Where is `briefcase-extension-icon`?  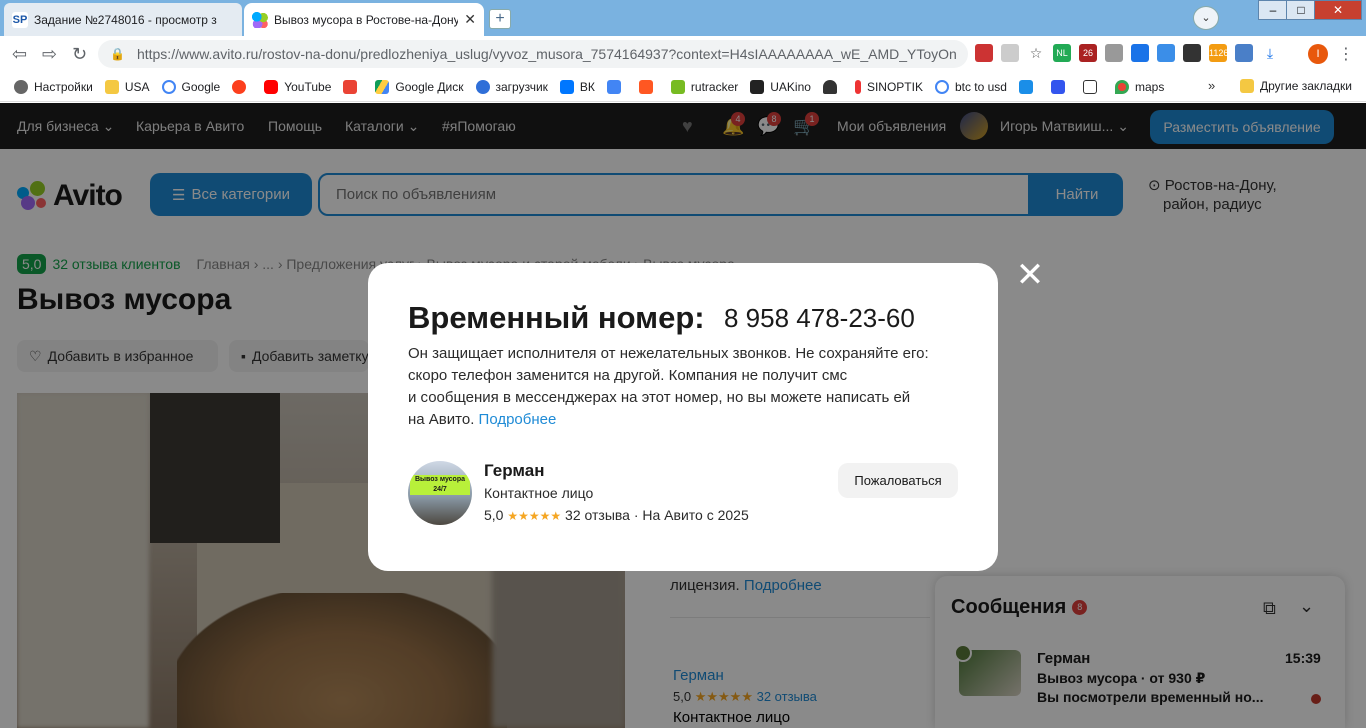 briefcase-extension-icon is located at coordinates (1114, 53).